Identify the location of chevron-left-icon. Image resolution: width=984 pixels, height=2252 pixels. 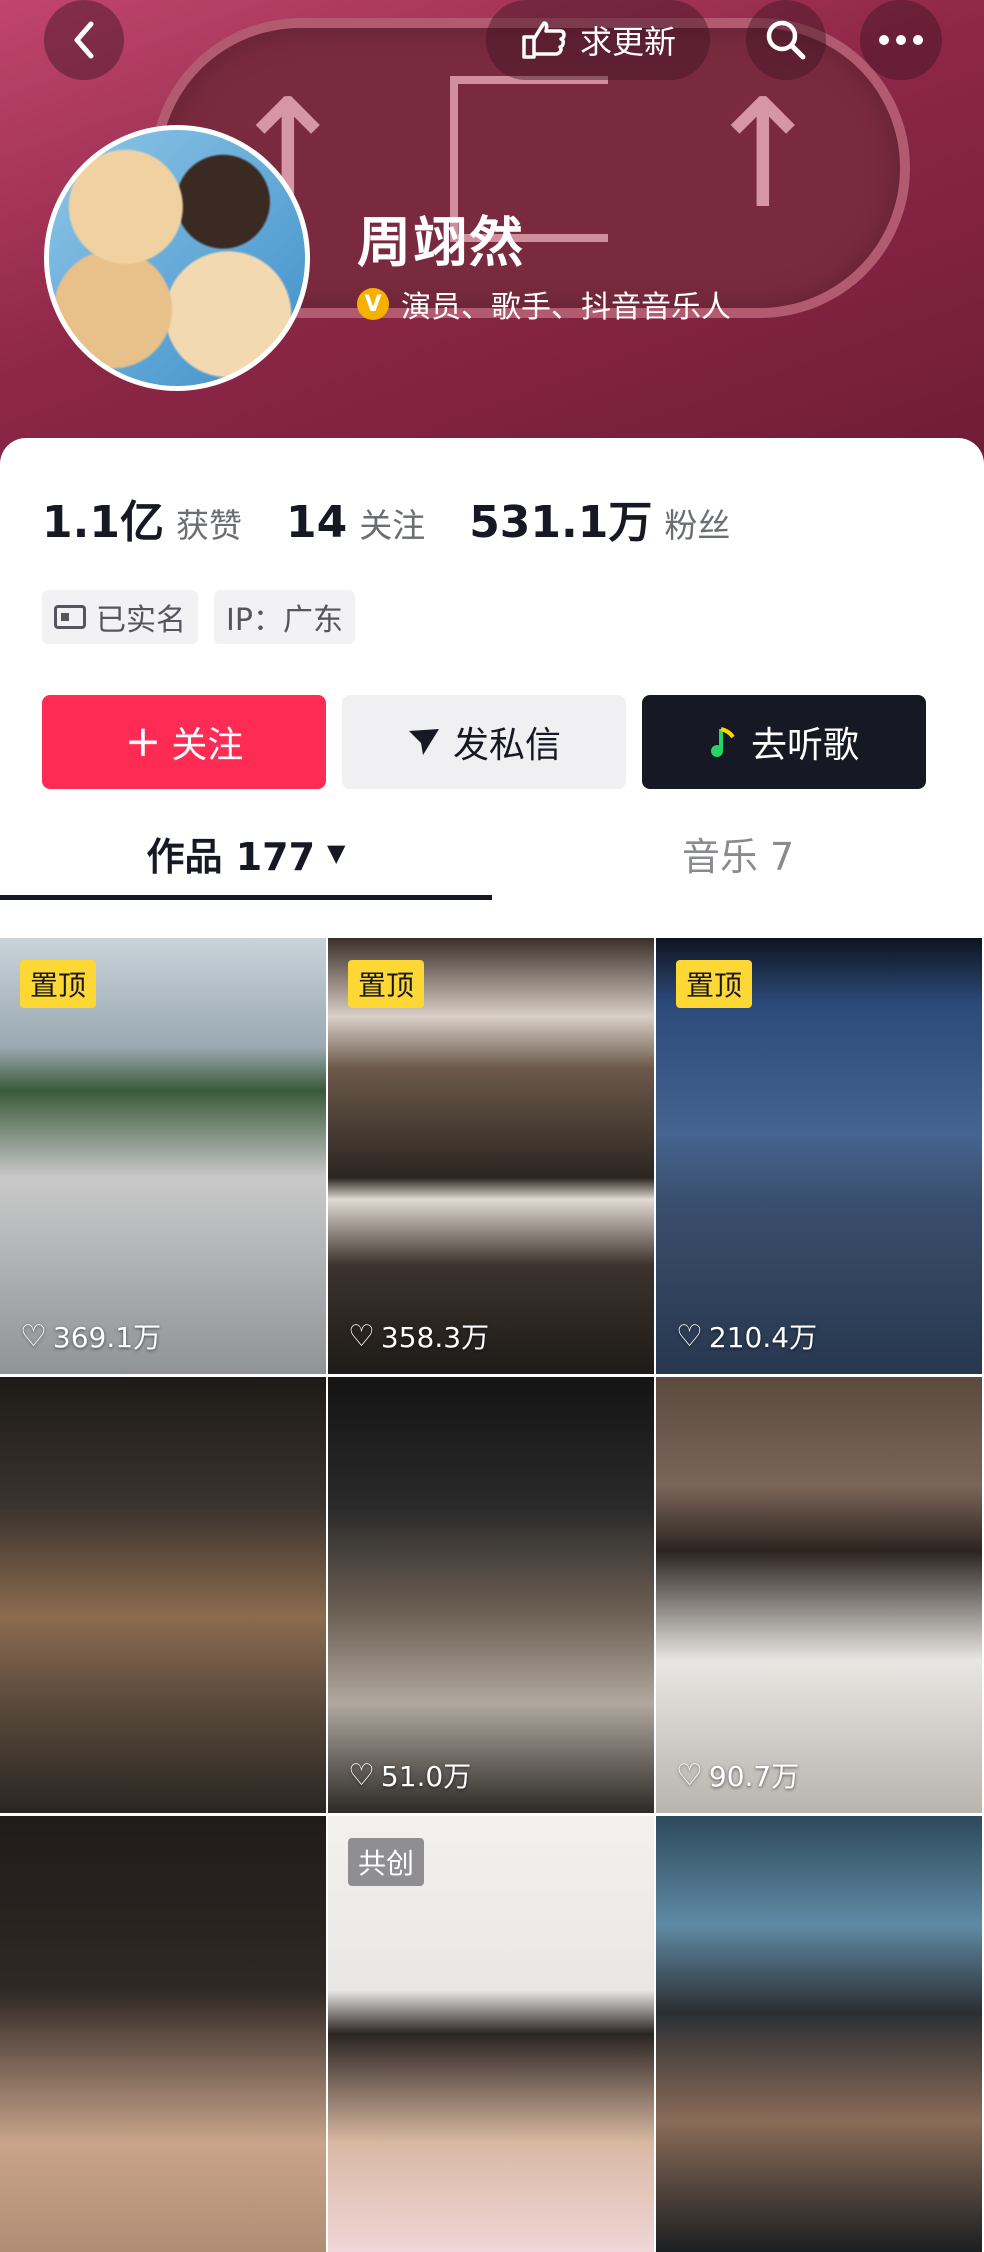
(84, 40).